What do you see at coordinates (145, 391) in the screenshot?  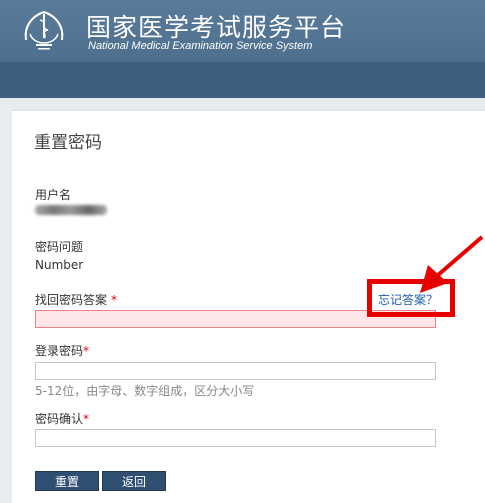 I see `password-hint: 5-12位，由字母、数字组成，区分大小写` at bounding box center [145, 391].